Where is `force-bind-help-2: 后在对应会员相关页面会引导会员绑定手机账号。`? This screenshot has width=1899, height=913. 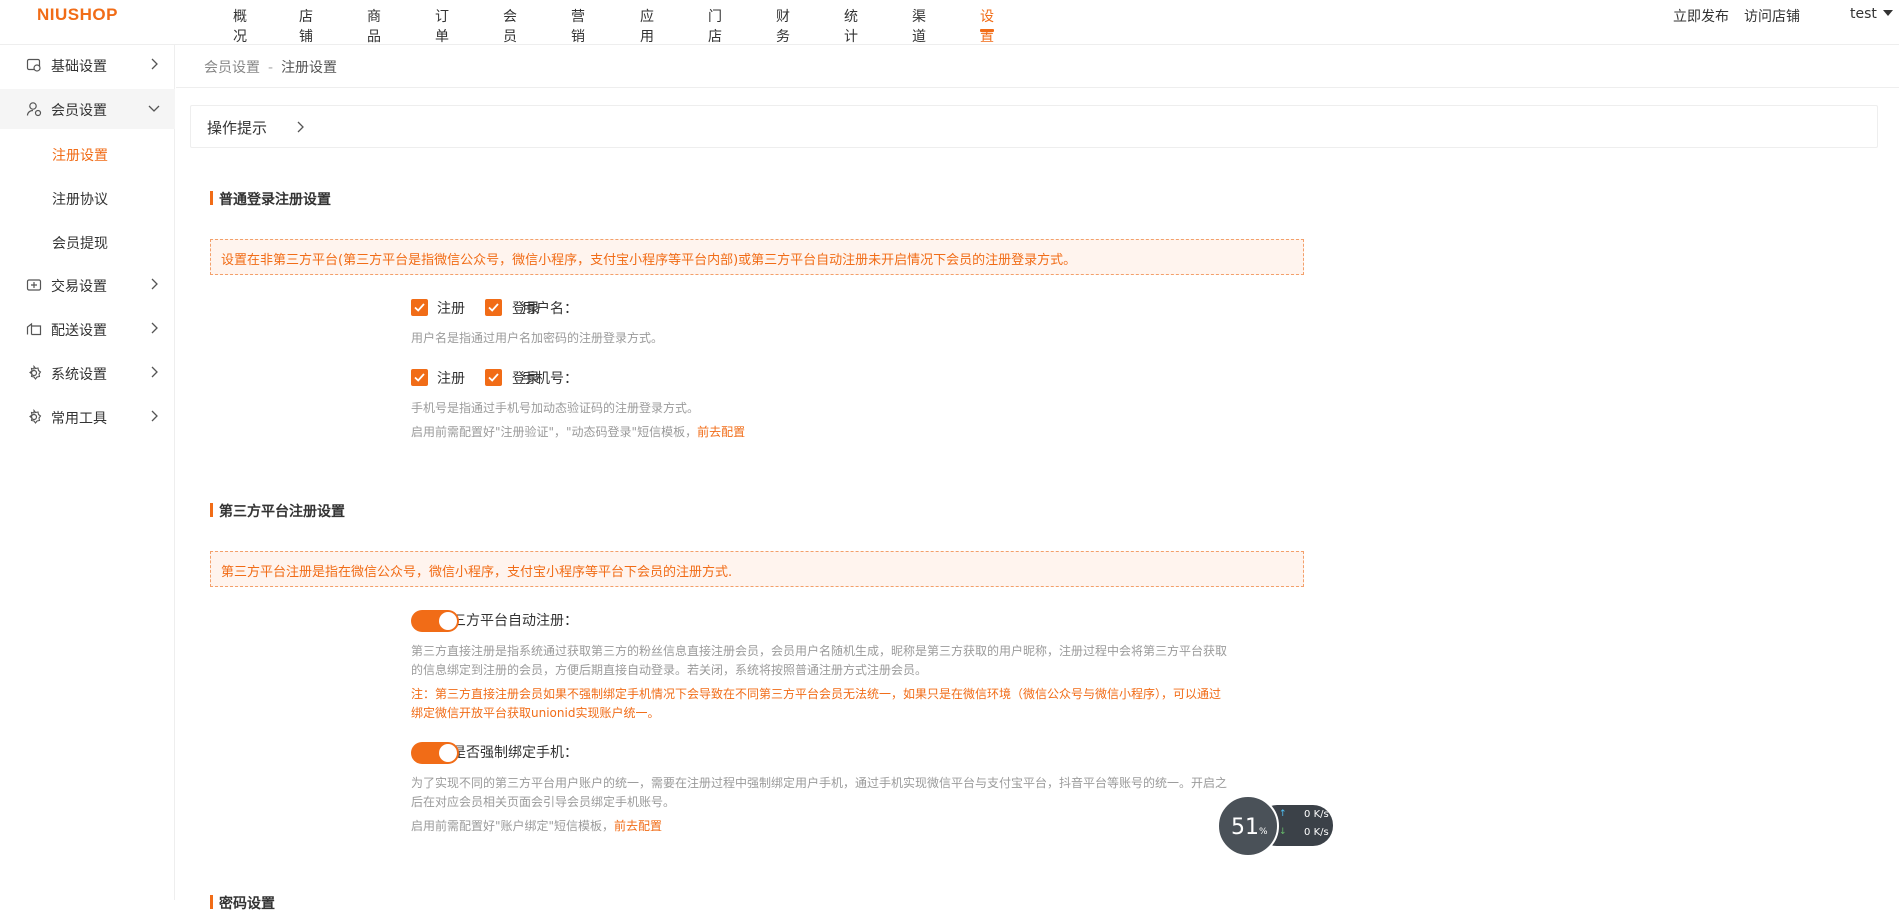 force-bind-help-2: 后在对应会员相关页面会引导会员绑定手机账号。 is located at coordinates (543, 802).